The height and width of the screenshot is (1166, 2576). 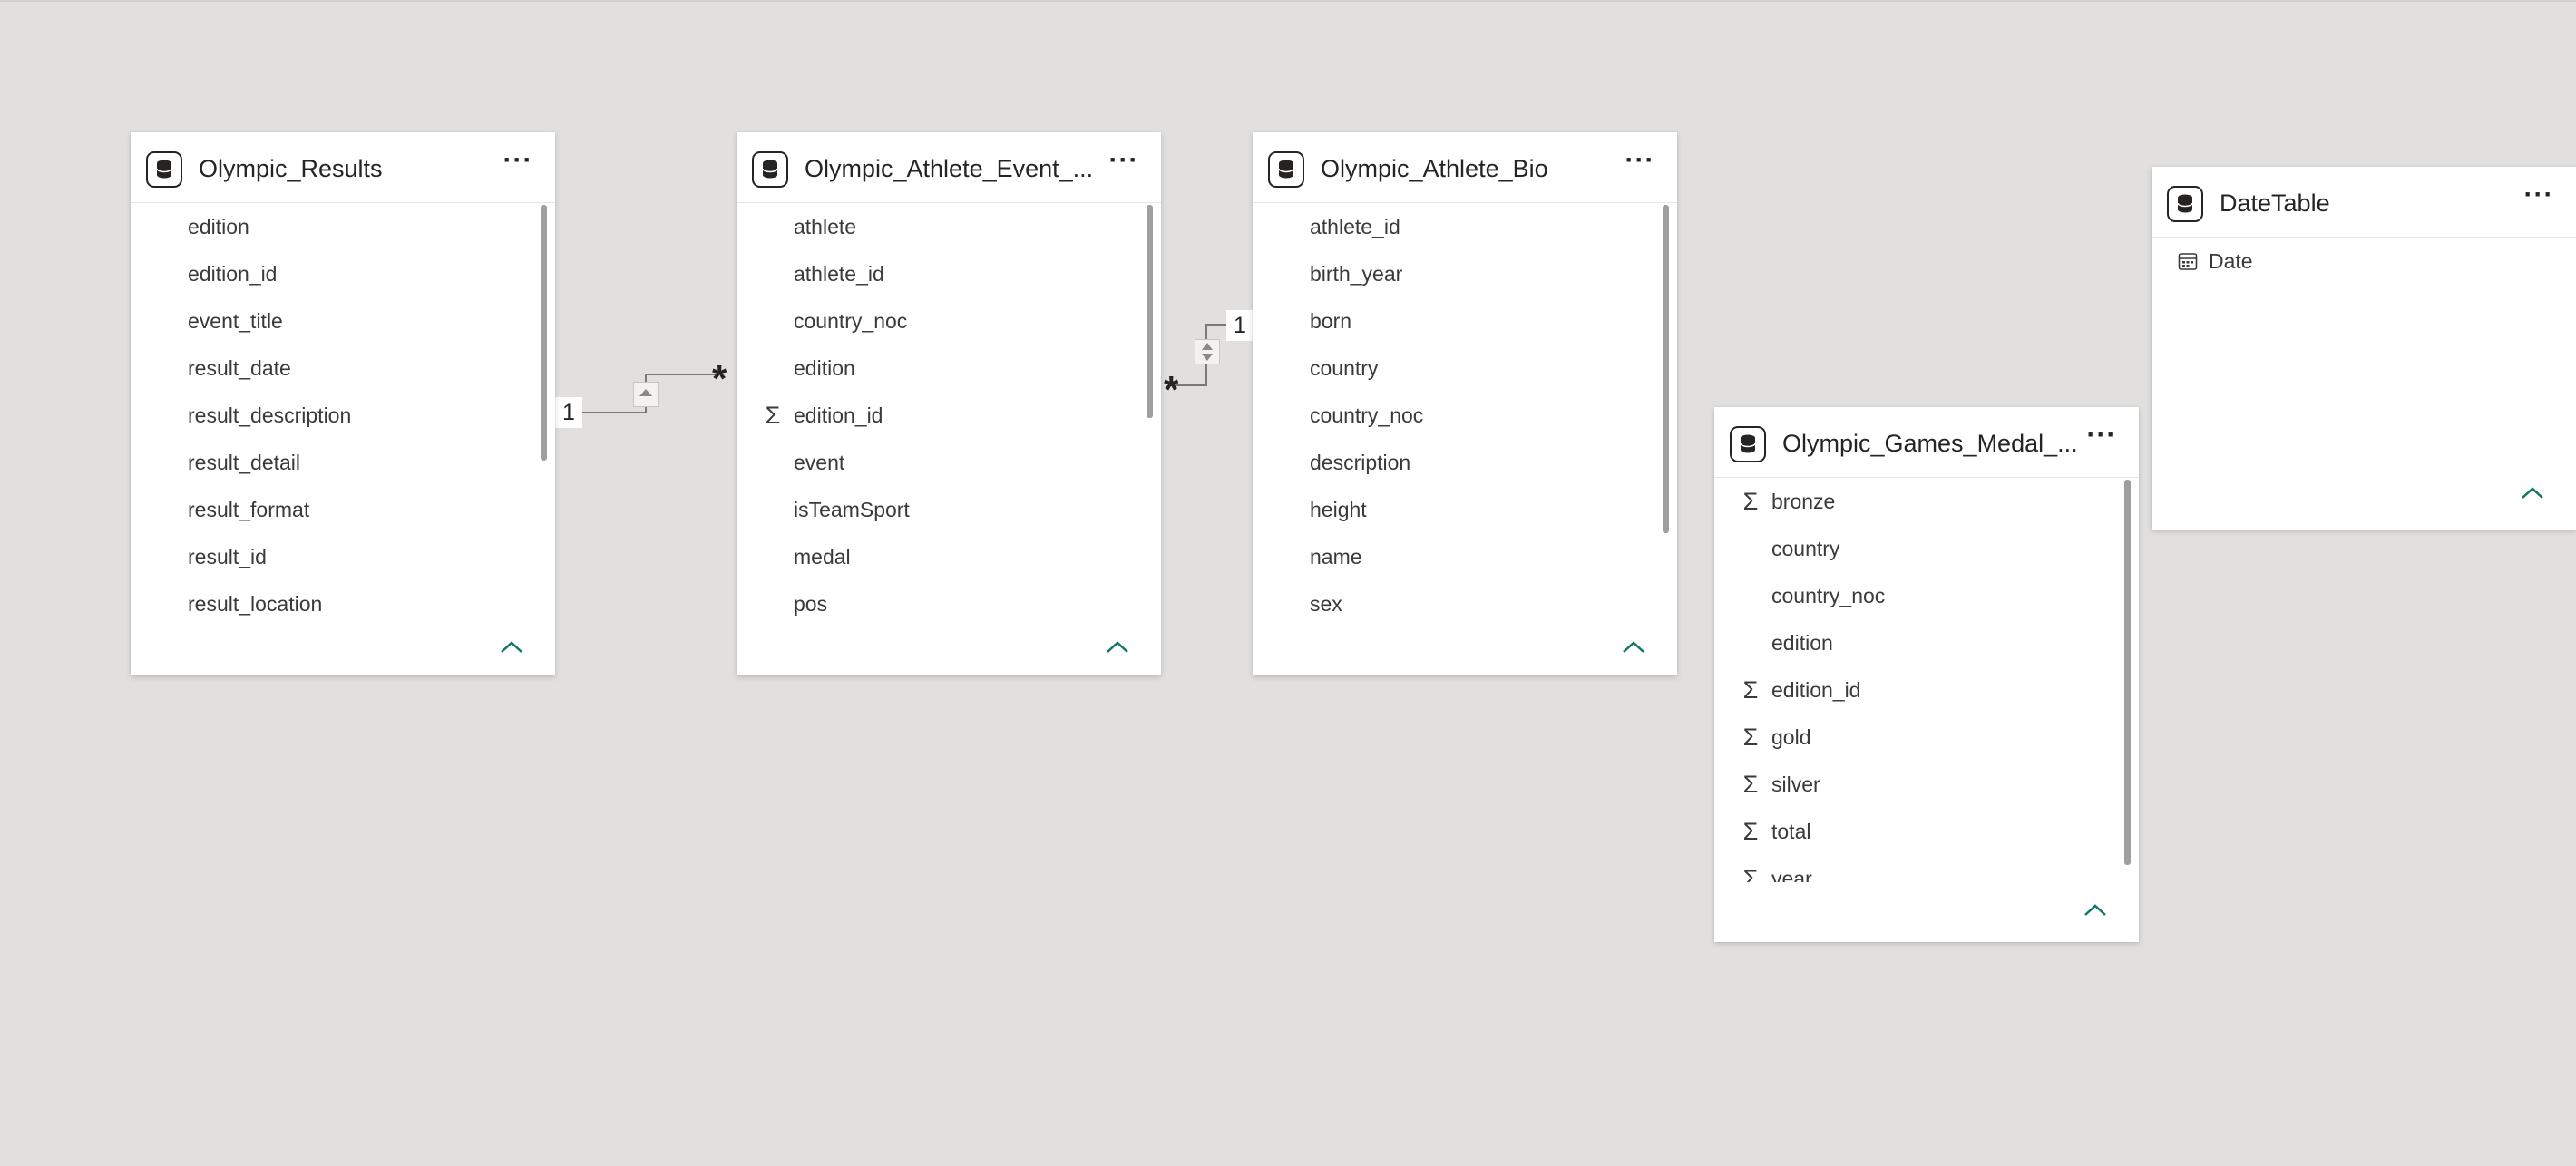 What do you see at coordinates (1338, 509) in the screenshot?
I see `field-name: height` at bounding box center [1338, 509].